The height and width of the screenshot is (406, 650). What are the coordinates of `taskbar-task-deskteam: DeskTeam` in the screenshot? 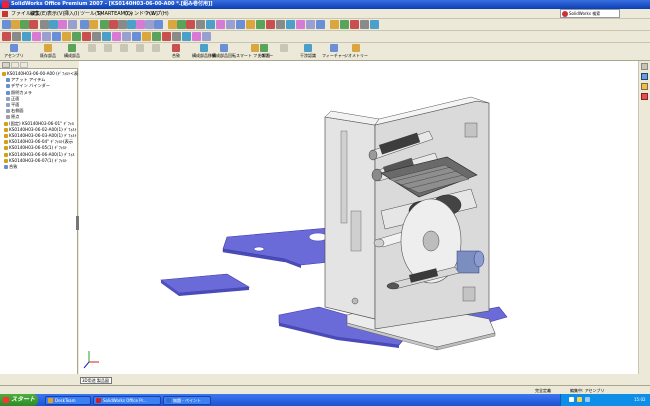 It's located at (68, 400).